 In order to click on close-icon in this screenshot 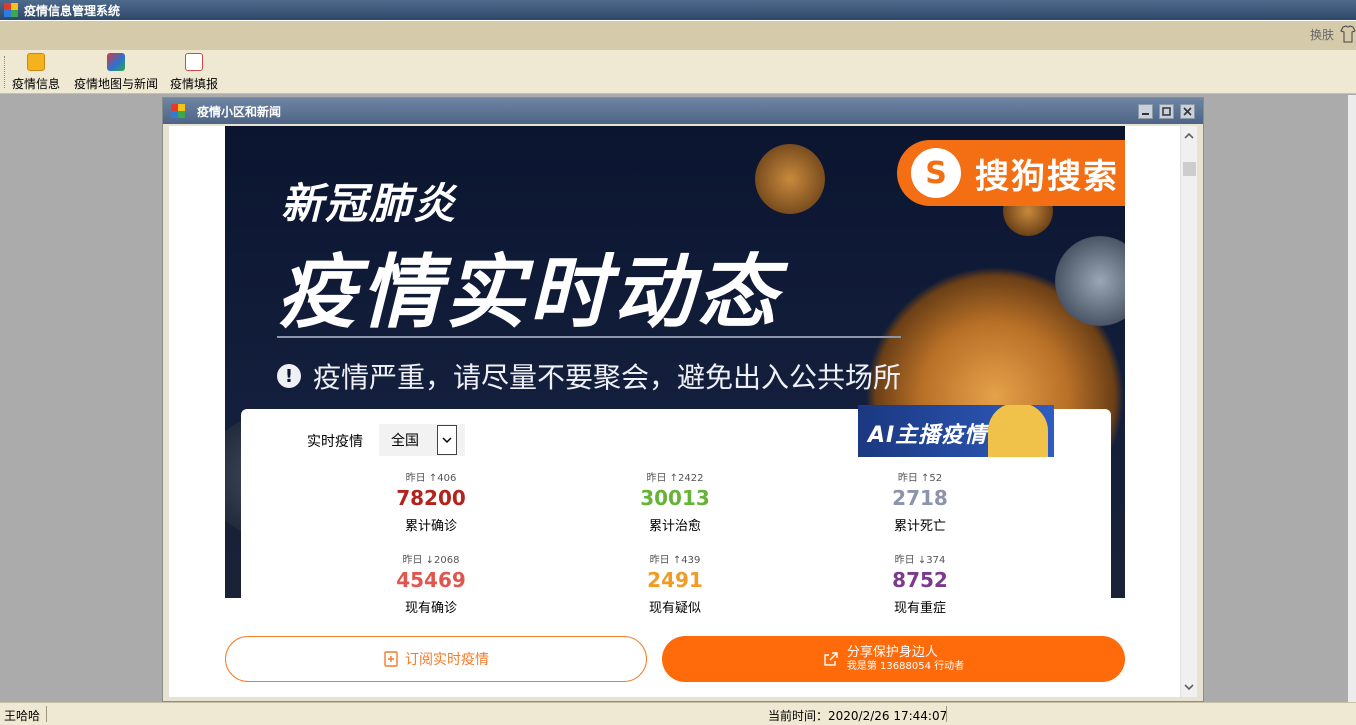, I will do `click(1187, 111)`.